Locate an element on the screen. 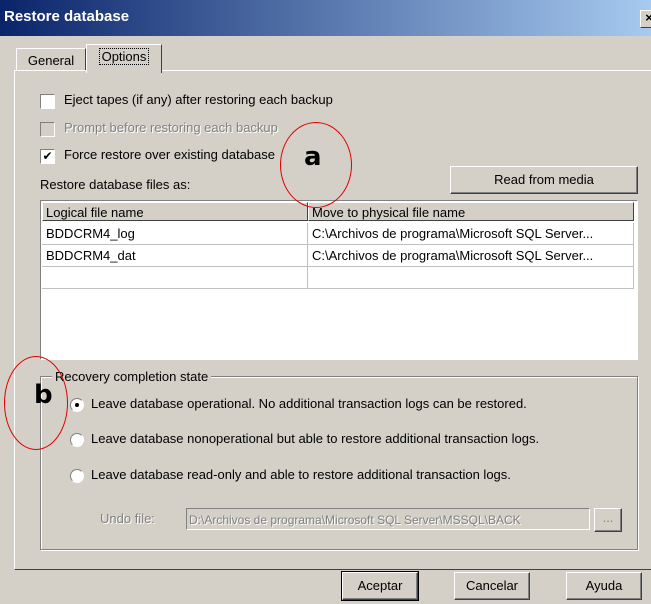  table-cell-logical: BDDCRM4_log is located at coordinates (175, 234).